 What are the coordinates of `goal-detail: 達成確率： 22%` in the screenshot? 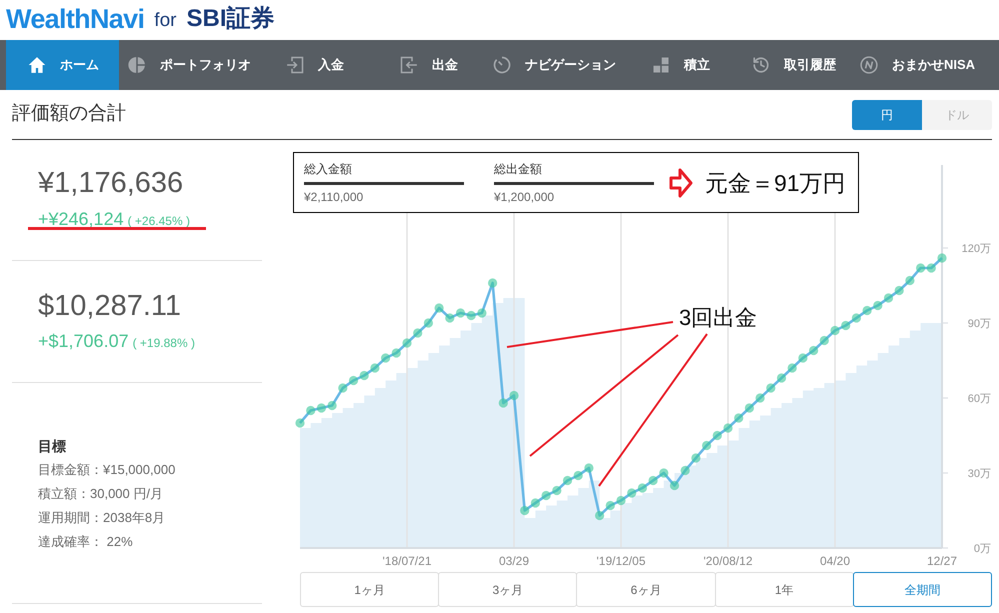 It's located at (86, 542).